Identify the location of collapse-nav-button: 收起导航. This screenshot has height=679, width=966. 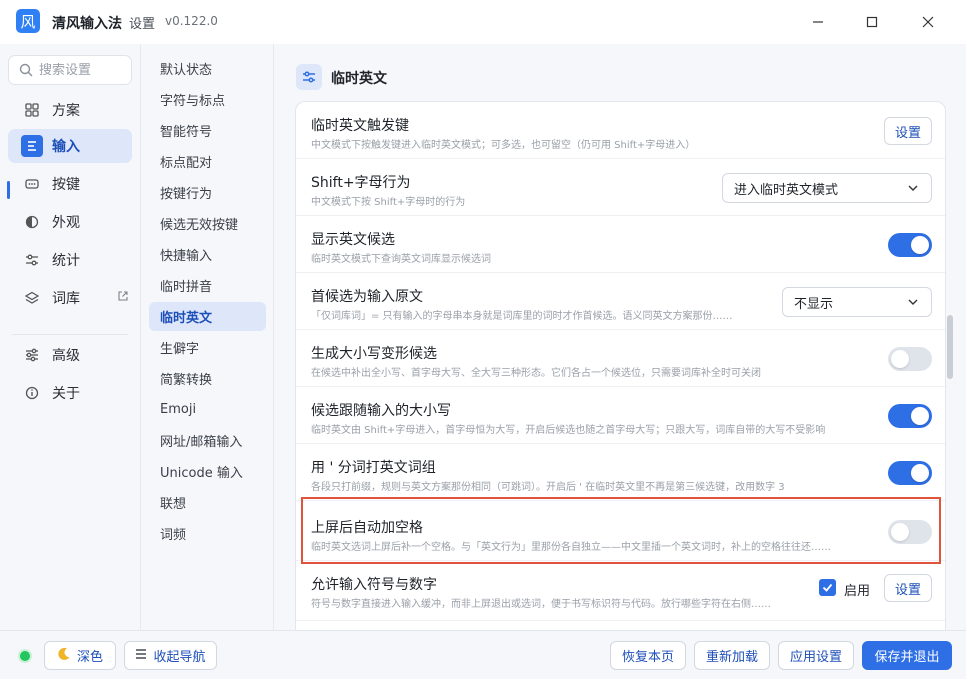
(170, 655).